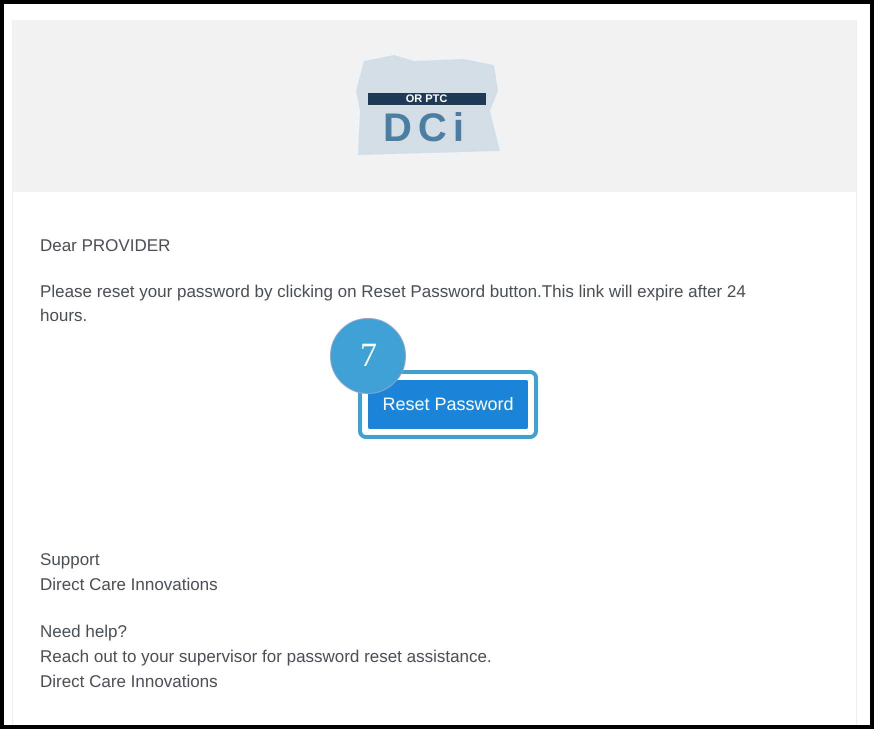  What do you see at coordinates (426, 128) in the screenshot?
I see `logo-mark: DCi` at bounding box center [426, 128].